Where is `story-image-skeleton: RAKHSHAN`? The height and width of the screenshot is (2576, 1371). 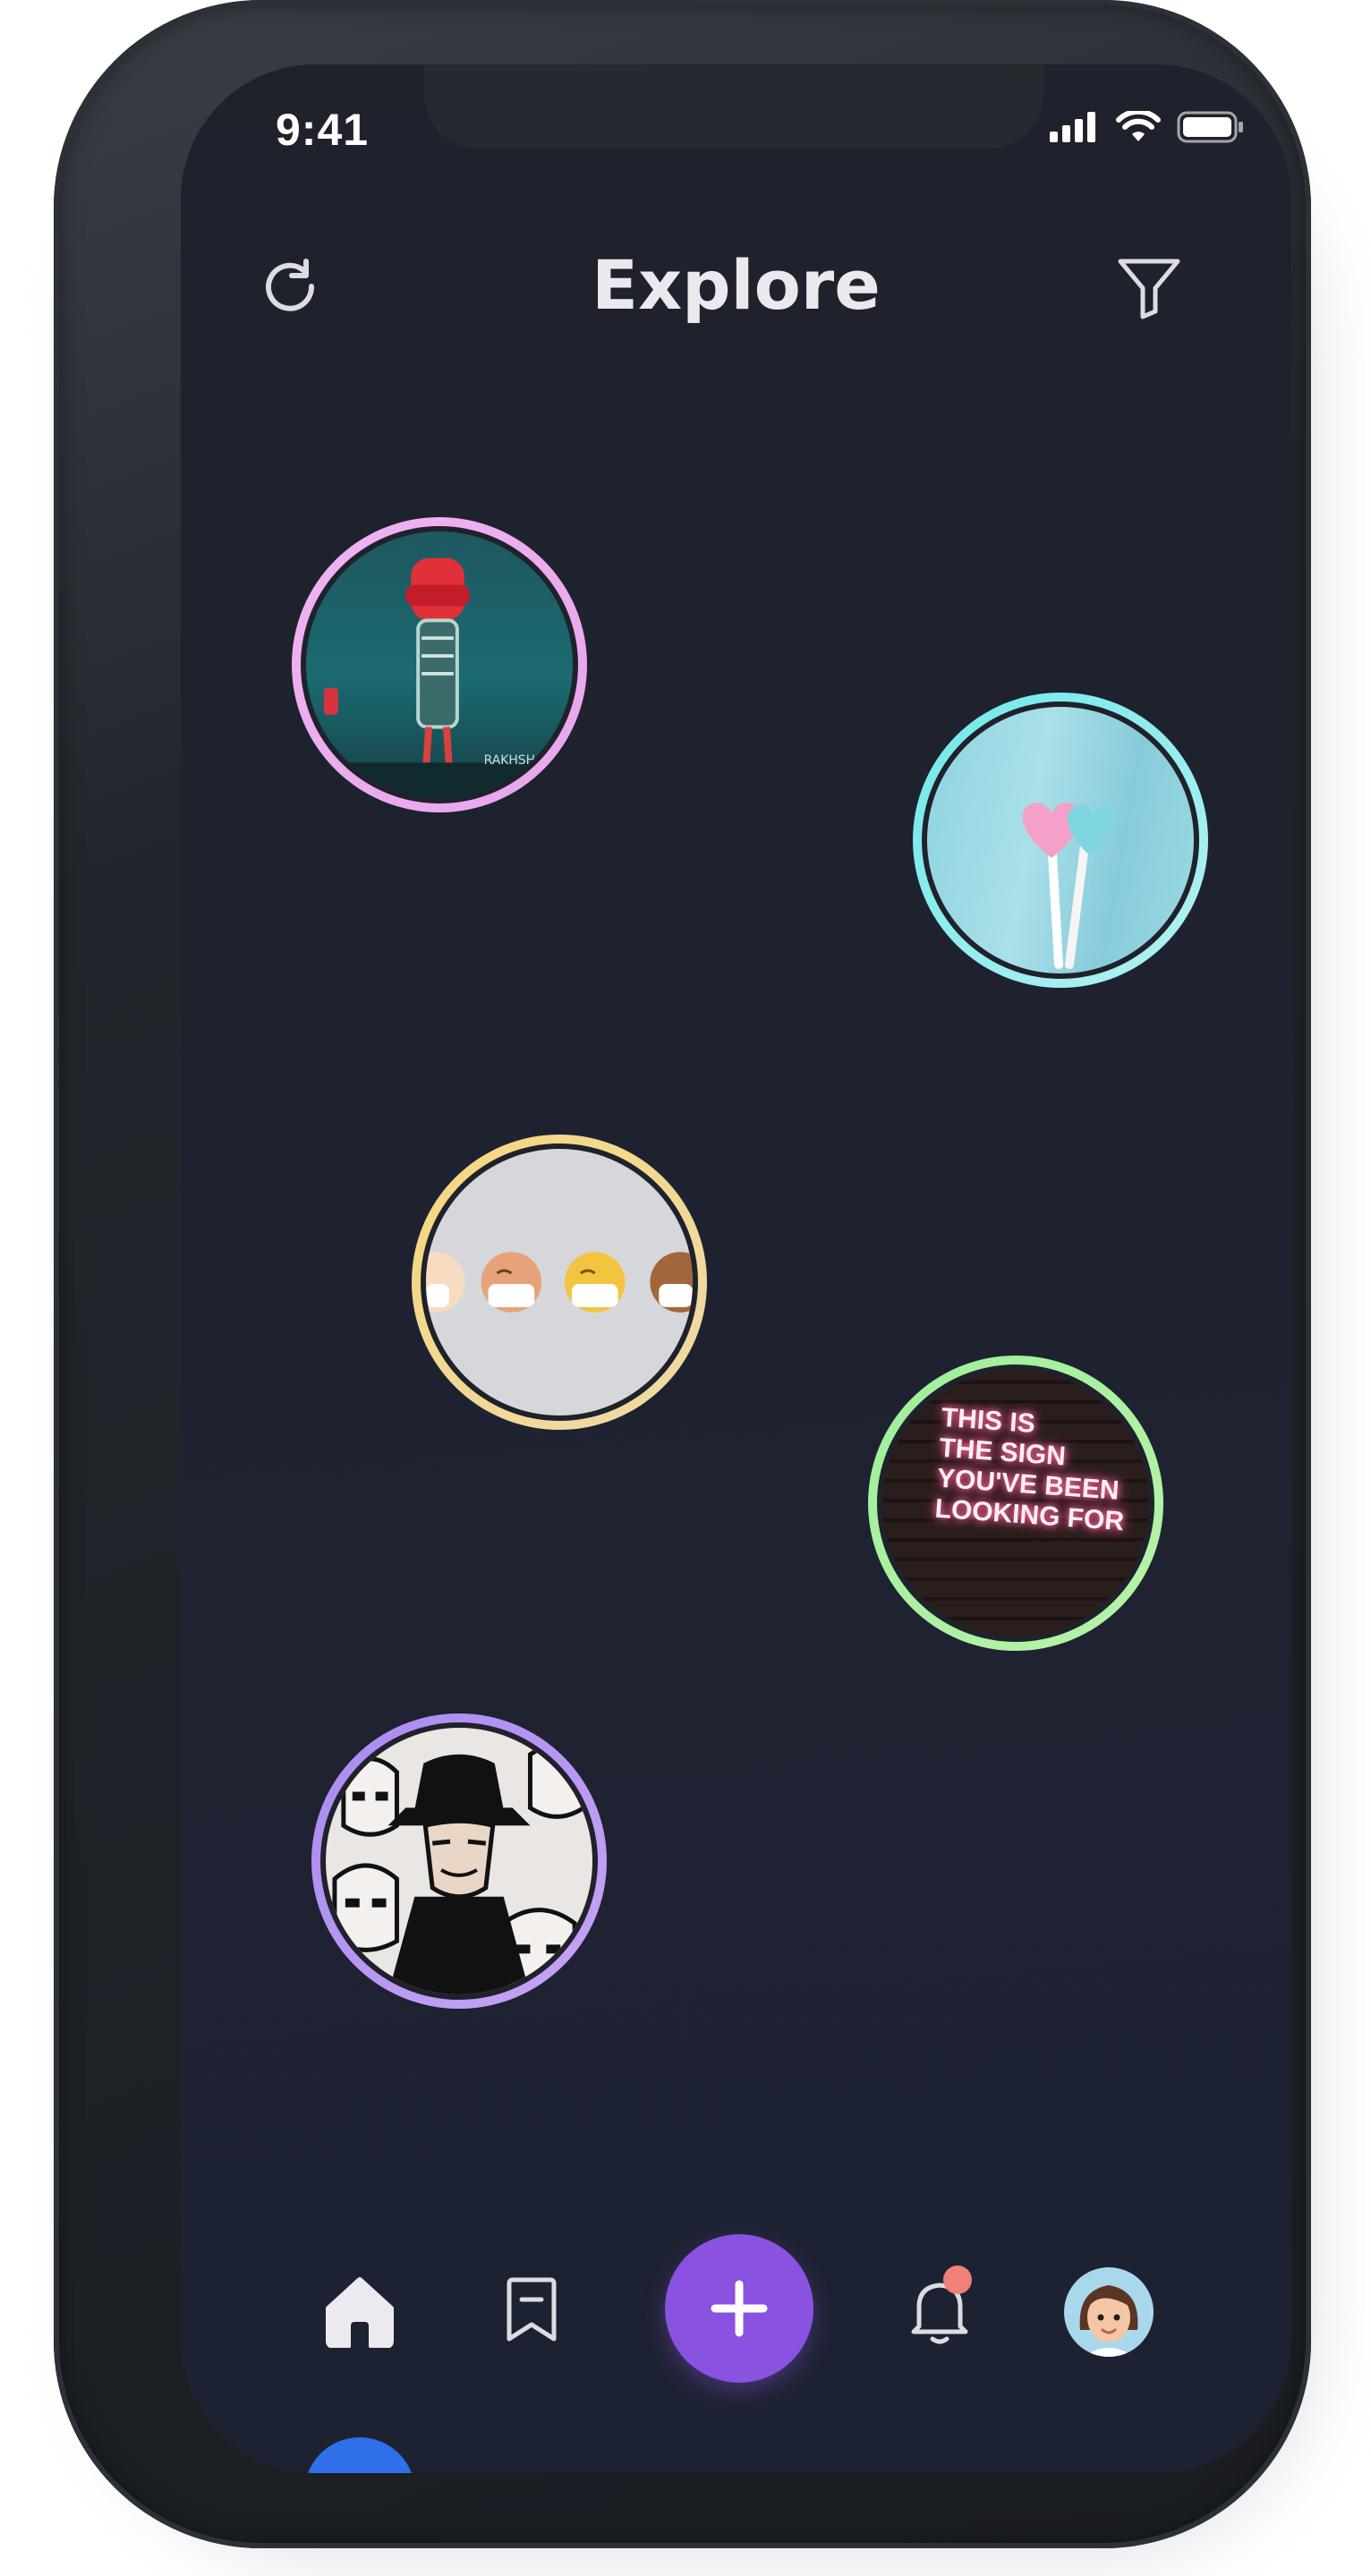
story-image-skeleton: RAKHSHAN is located at coordinates (439, 664).